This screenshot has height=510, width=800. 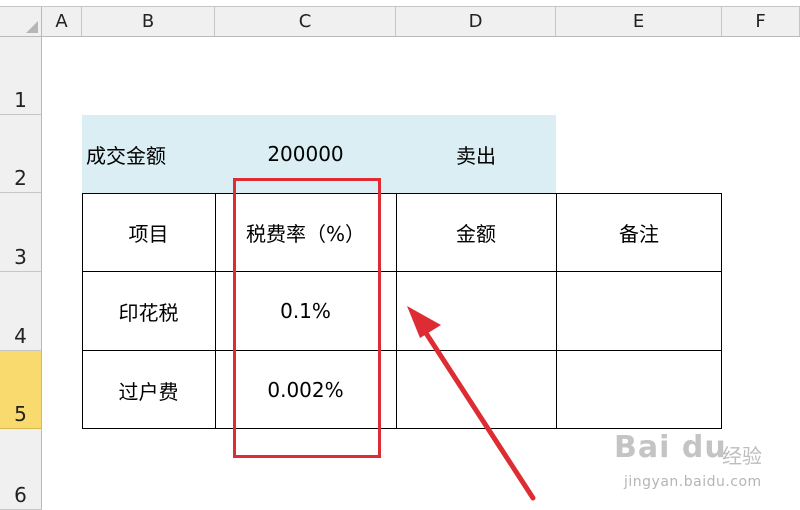 I want to click on watermark-brand: 经验, so click(x=742, y=456).